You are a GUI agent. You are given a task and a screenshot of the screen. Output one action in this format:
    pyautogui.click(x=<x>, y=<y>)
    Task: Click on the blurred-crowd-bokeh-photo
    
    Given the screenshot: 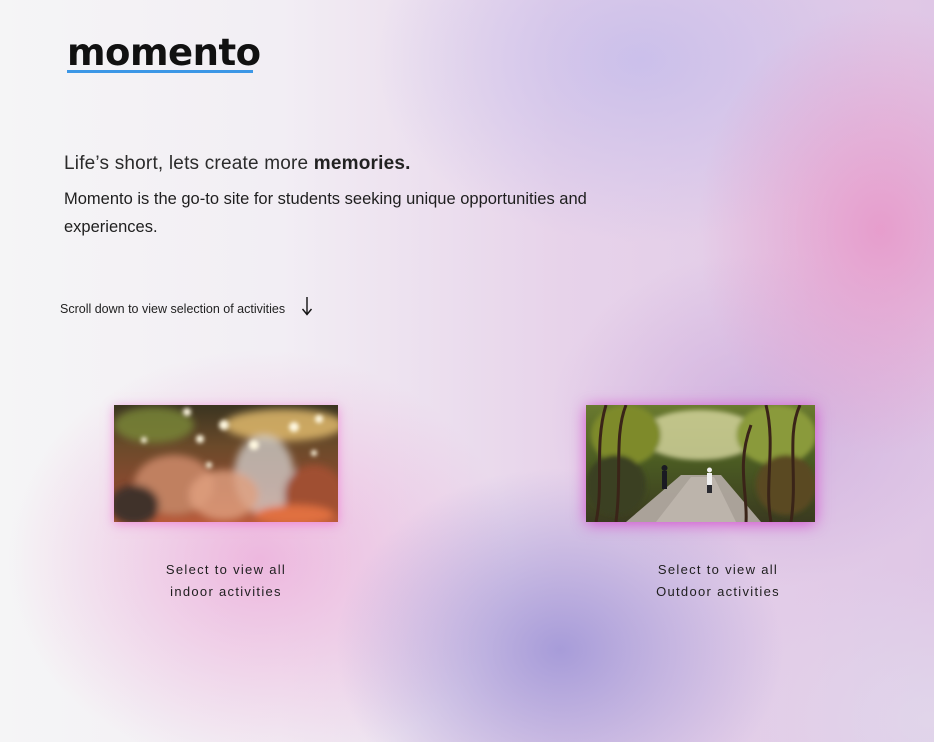 What is the action you would take?
    pyautogui.click(x=226, y=463)
    